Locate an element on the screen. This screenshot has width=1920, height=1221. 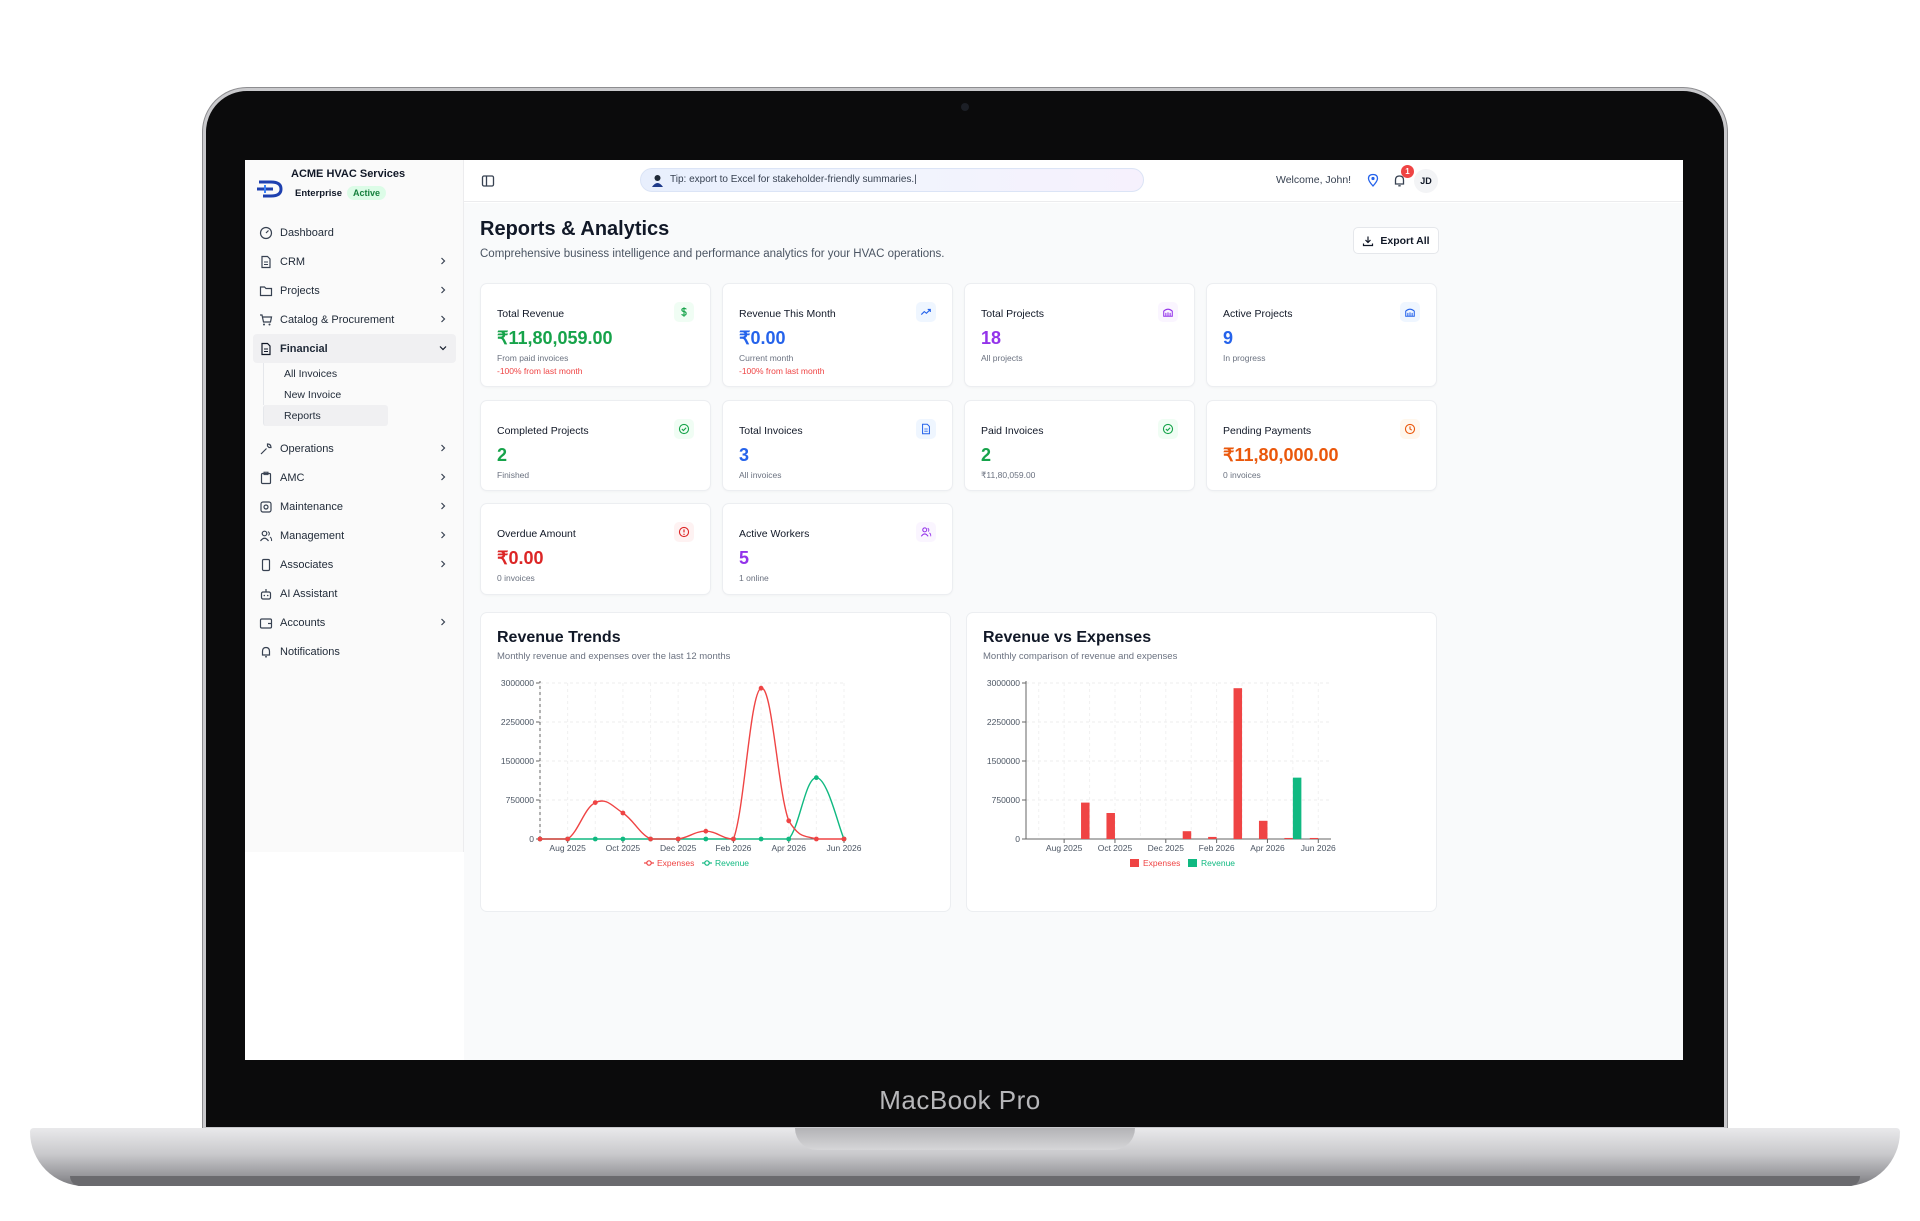
x-tick-label: Dec 2025 is located at coordinates (1166, 848).